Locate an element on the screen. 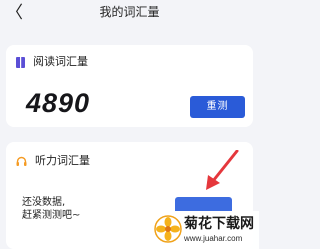  reading-section-header: 阅读词汇量 is located at coordinates (52, 62).